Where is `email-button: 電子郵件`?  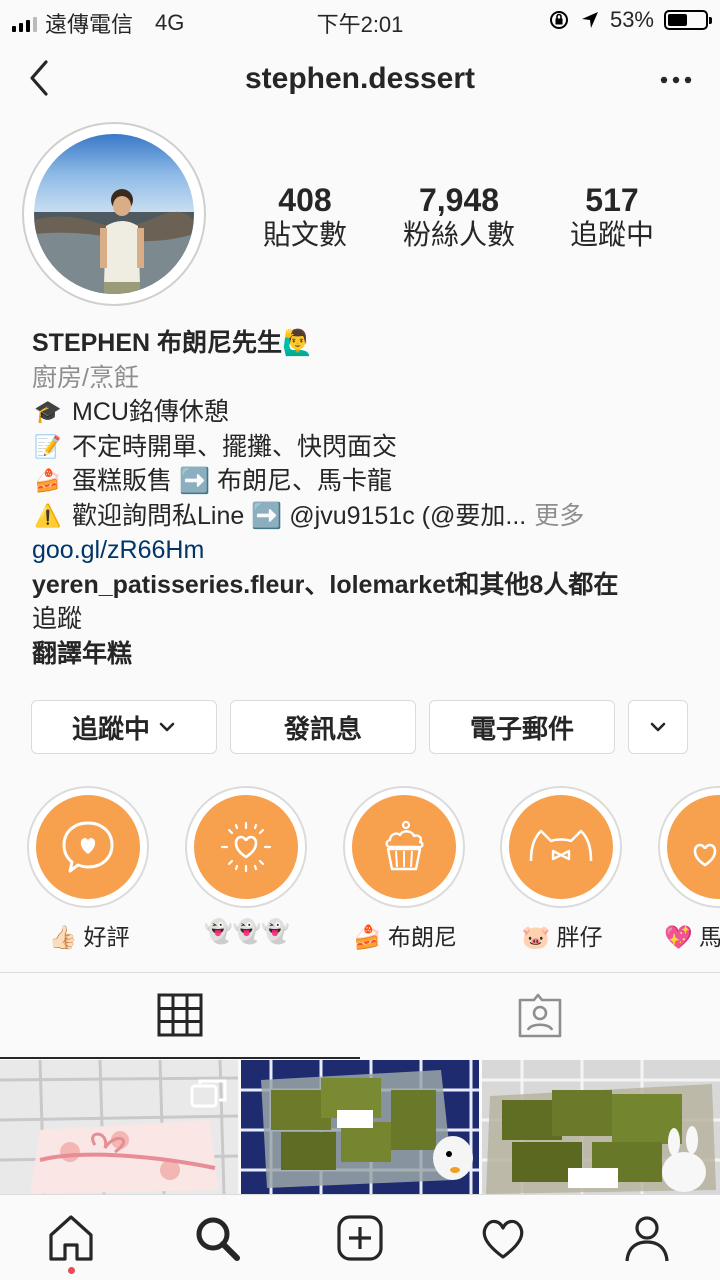 email-button: 電子郵件 is located at coordinates (522, 727).